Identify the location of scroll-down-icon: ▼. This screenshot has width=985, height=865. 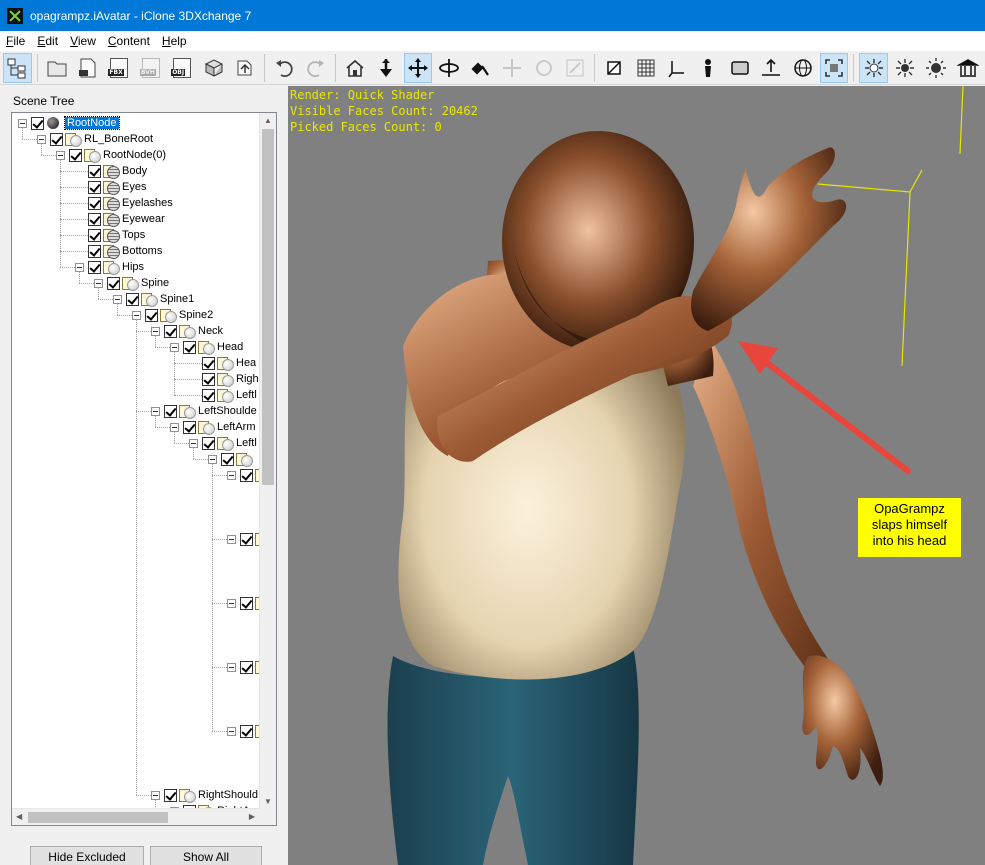
(268, 801).